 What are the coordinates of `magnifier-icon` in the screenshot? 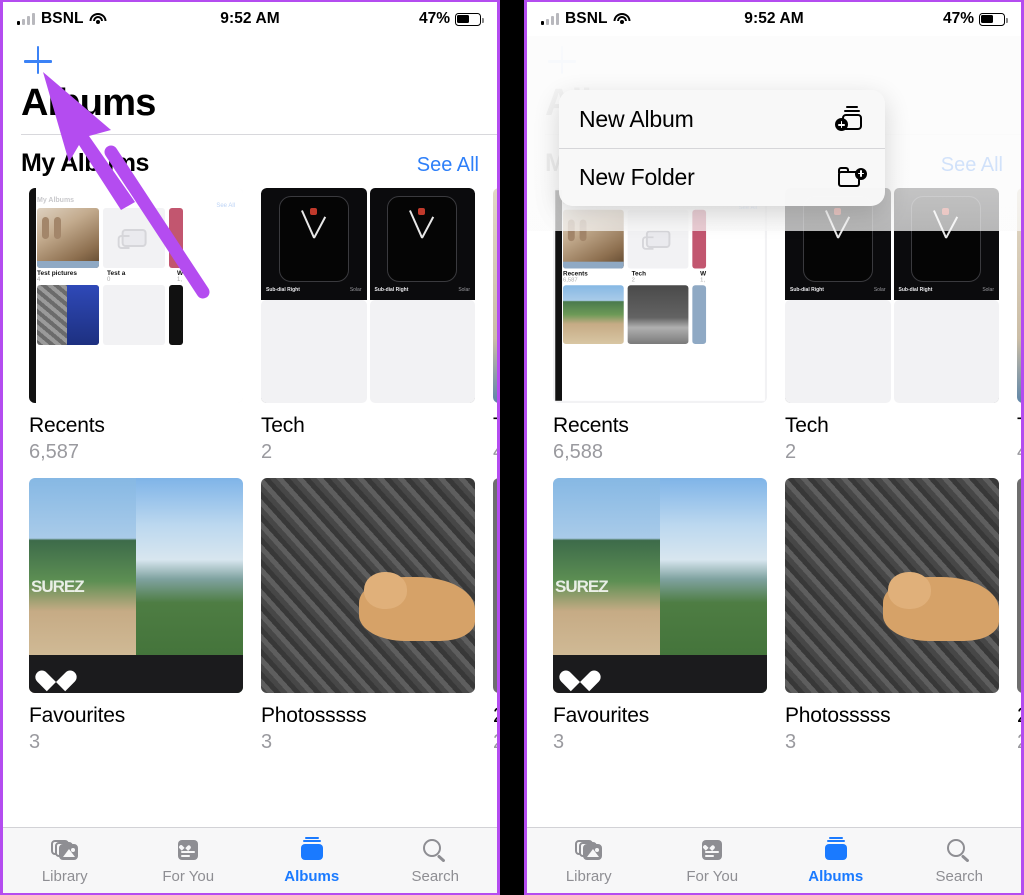 It's located at (435, 850).